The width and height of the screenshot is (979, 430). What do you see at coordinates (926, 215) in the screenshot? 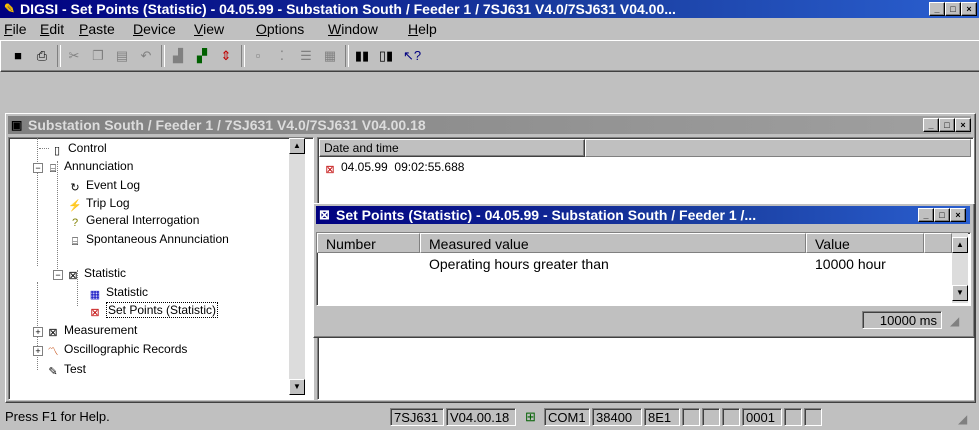
I see `popup-minimize-button: _` at bounding box center [926, 215].